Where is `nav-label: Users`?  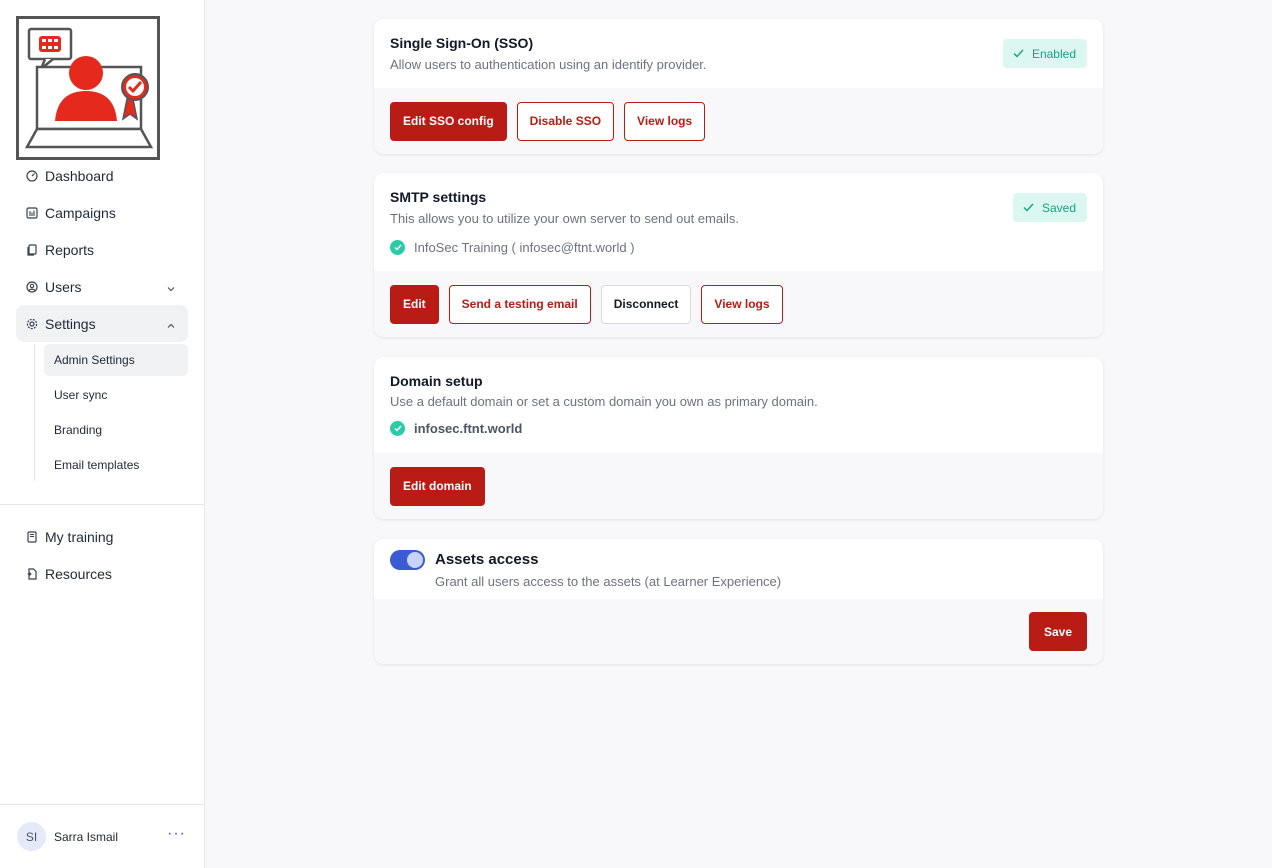
nav-label: Users is located at coordinates (63, 286).